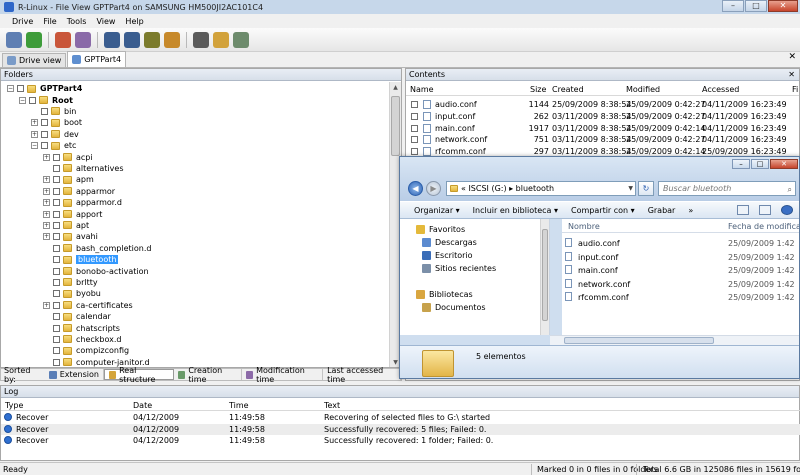 The image size is (800, 475). Describe the element at coordinates (584, 226) in the screenshot. I see `col-nombre: Nombre` at that location.